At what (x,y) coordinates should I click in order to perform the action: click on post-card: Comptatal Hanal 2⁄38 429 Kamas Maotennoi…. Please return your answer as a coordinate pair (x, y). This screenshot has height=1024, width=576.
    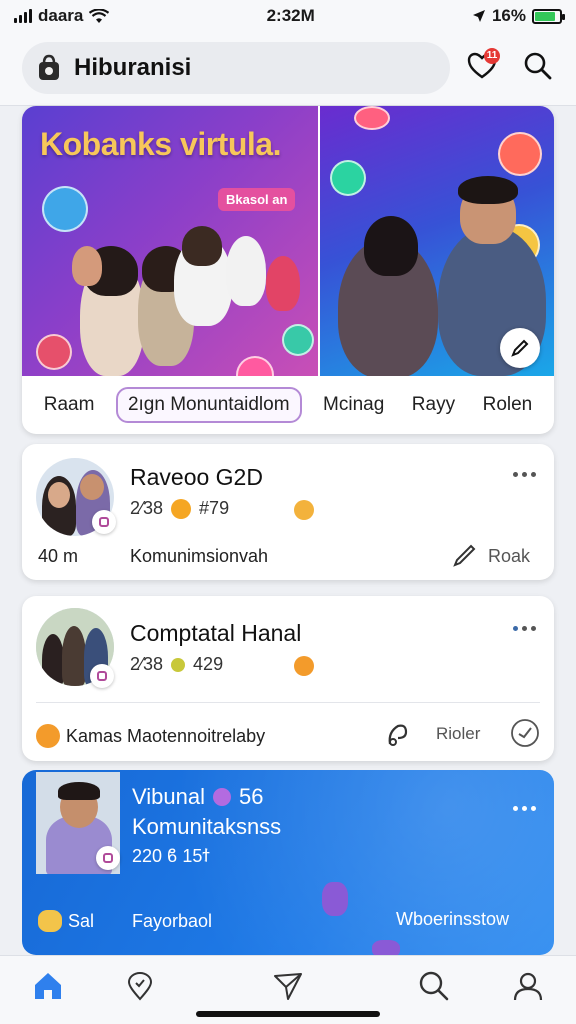
    Looking at the image, I should click on (288, 678).